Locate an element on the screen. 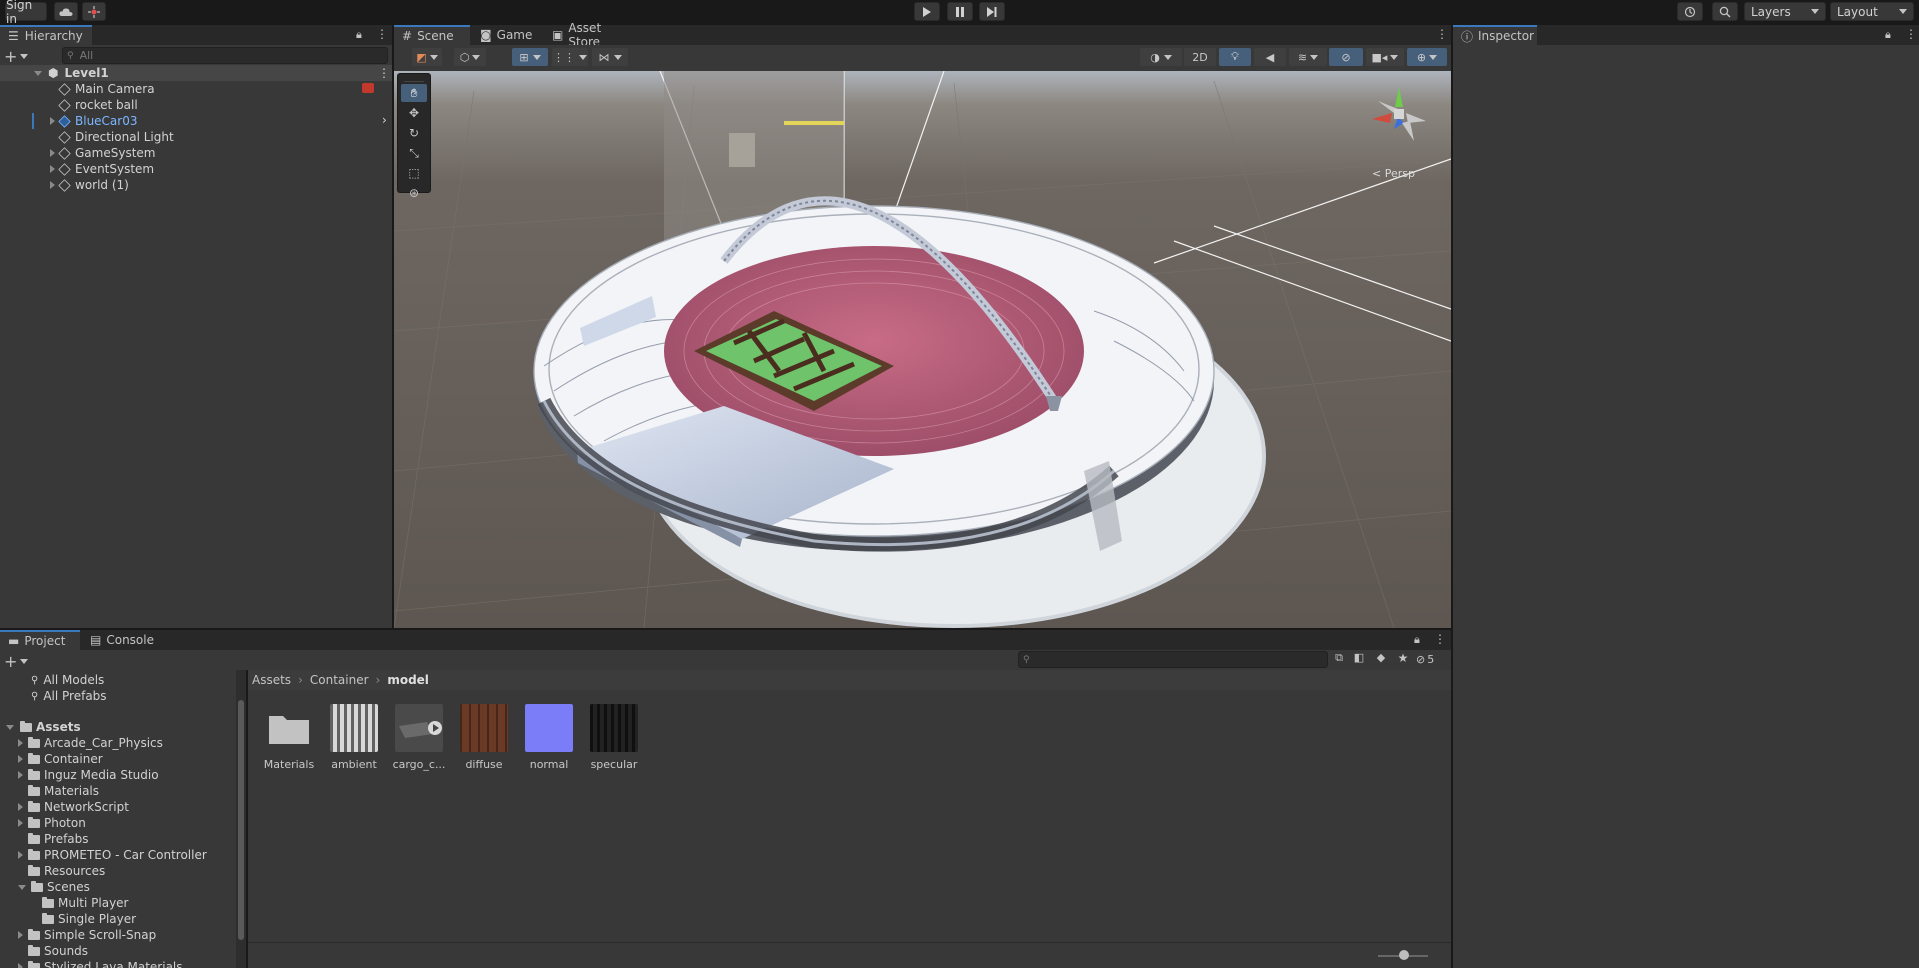 The image size is (1919, 968). cloud-icon is located at coordinates (66, 11).